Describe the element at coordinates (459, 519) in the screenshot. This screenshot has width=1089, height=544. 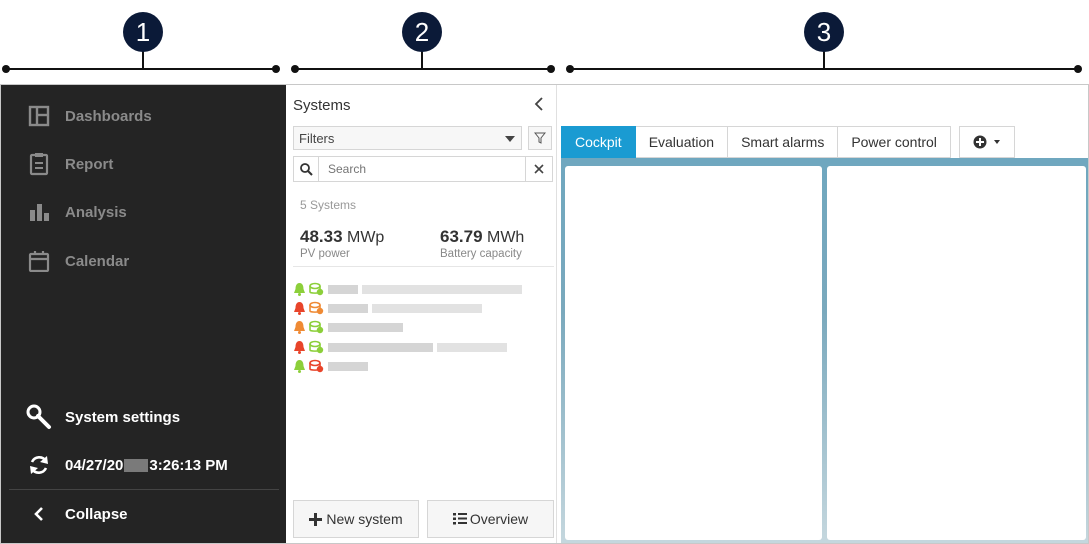
I see `list-icon` at that location.